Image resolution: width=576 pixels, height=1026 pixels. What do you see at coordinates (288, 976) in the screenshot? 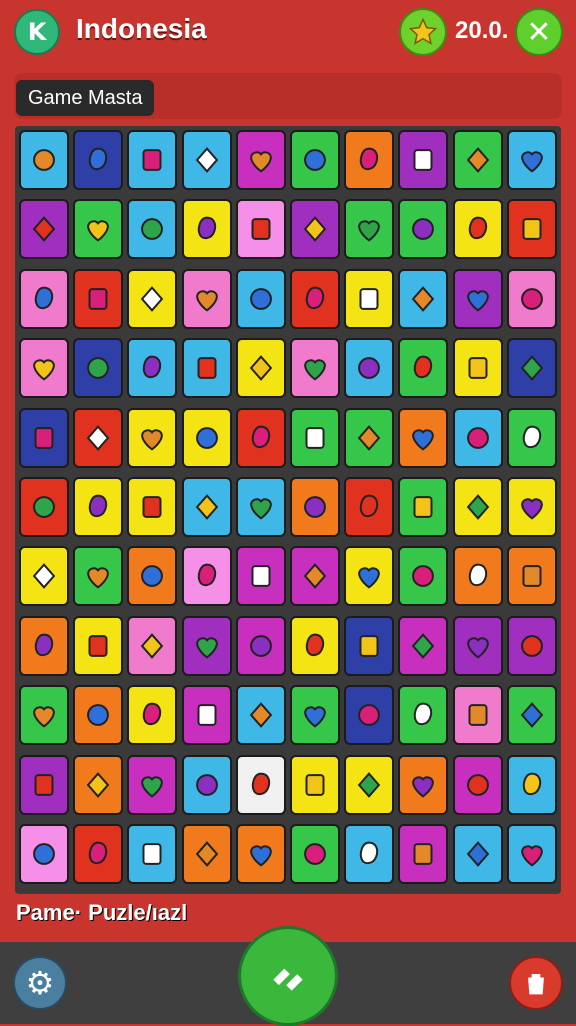
I see `play-button` at bounding box center [288, 976].